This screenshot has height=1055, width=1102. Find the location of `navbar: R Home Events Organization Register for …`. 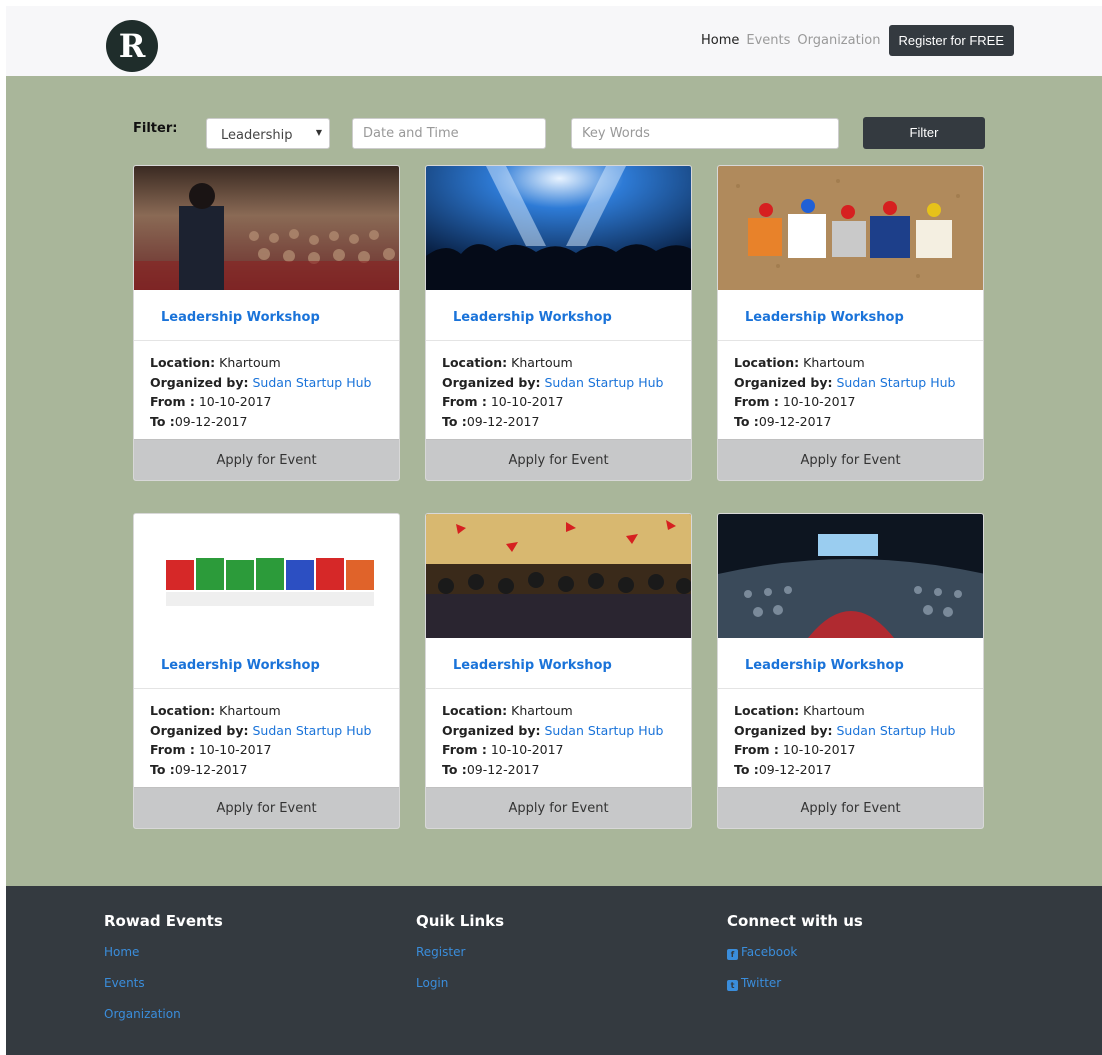

navbar: R Home Events Organization Register for … is located at coordinates (554, 41).